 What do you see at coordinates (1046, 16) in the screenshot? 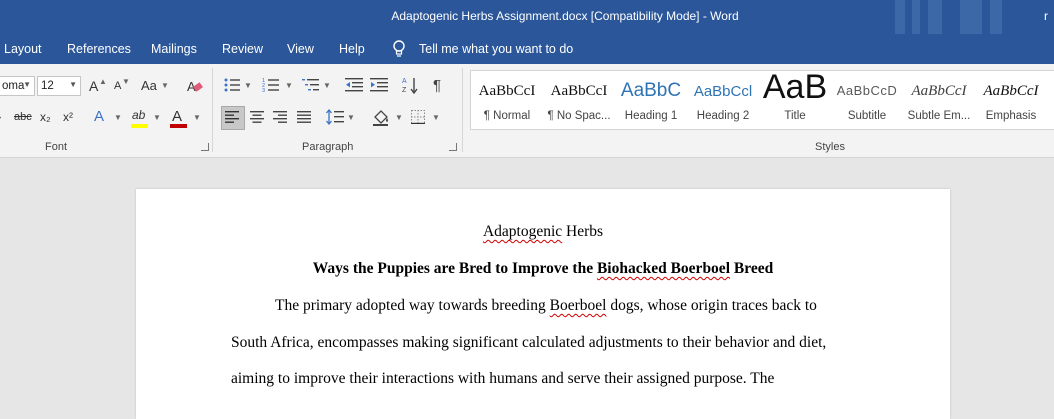
I see `account-initial: r` at bounding box center [1046, 16].